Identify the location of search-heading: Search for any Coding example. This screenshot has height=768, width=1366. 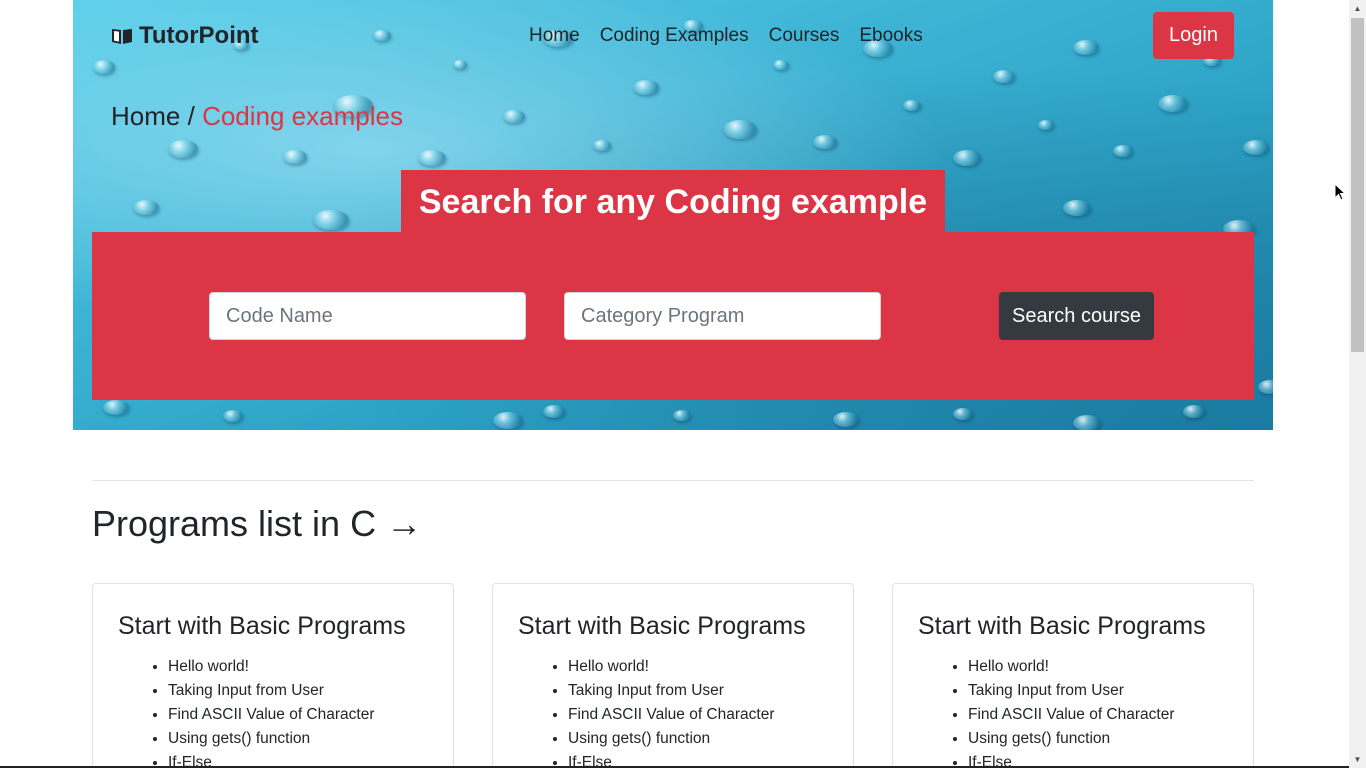
(673, 202).